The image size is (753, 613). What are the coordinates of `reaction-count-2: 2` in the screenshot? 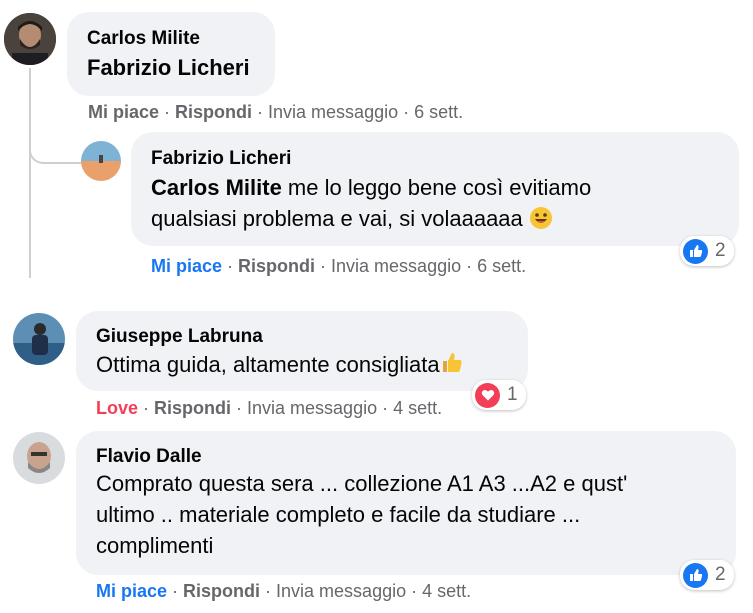 It's located at (707, 251).